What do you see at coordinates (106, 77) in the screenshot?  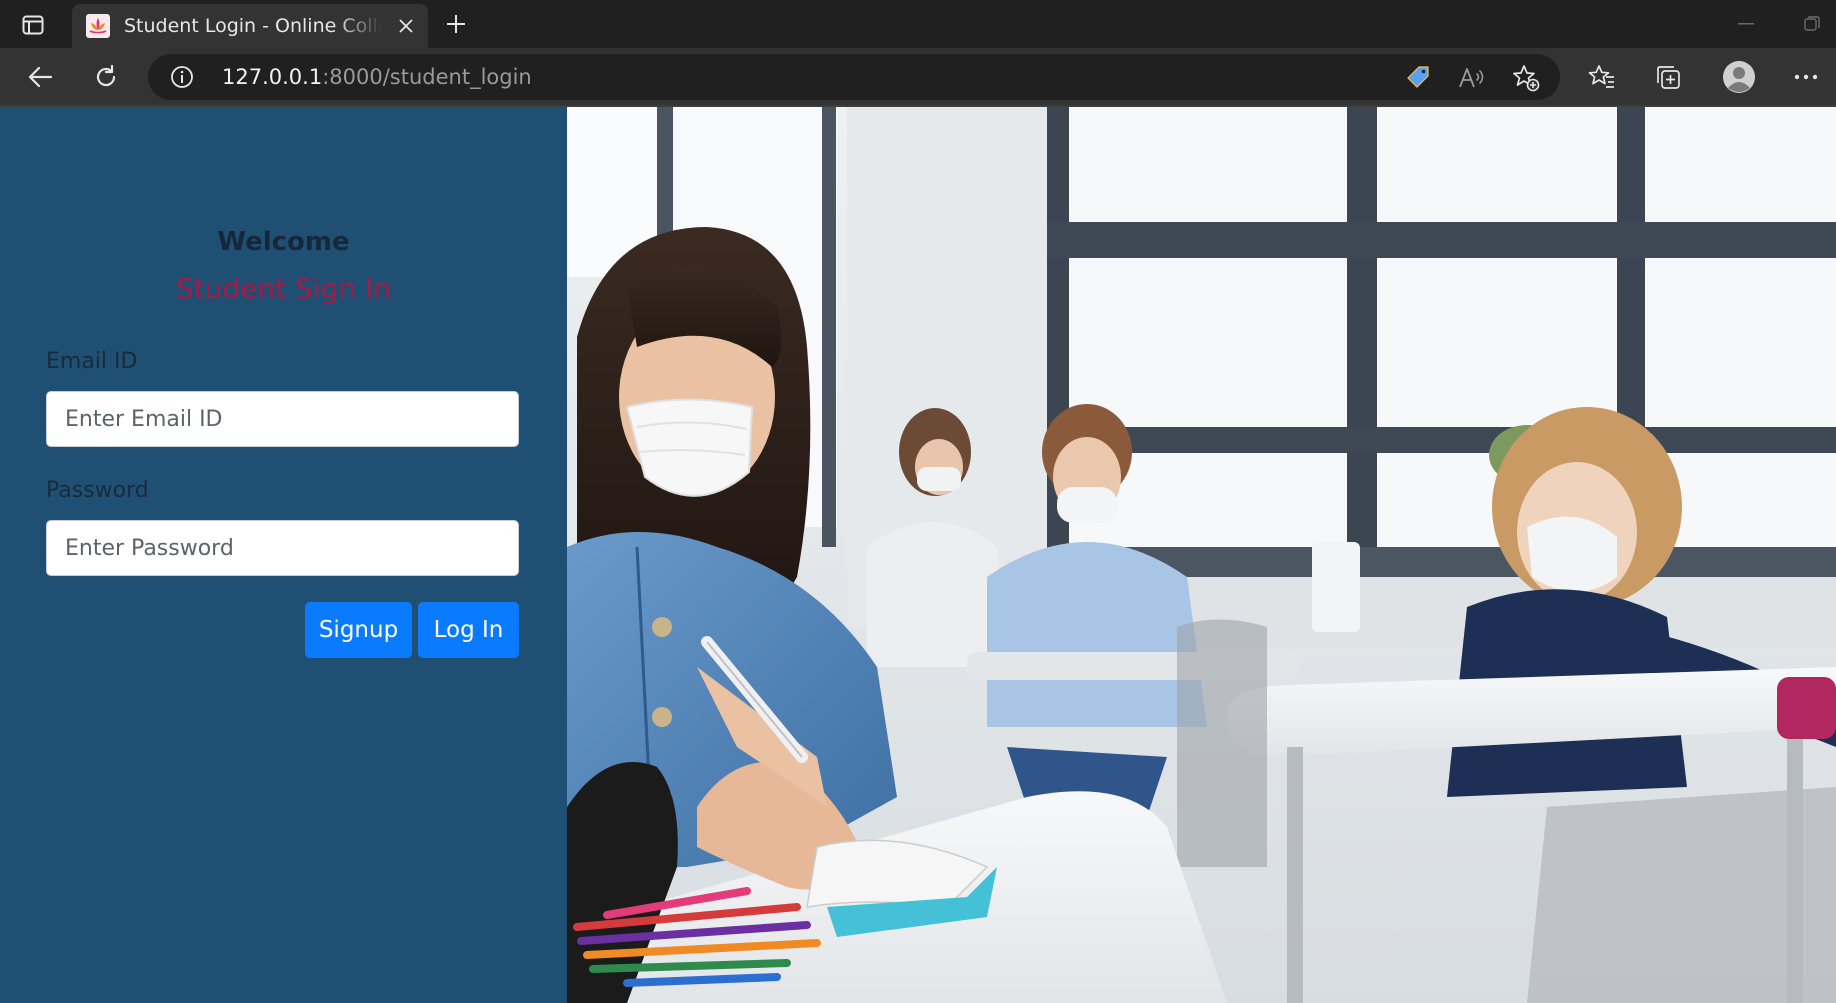 I see `refresh-icon` at bounding box center [106, 77].